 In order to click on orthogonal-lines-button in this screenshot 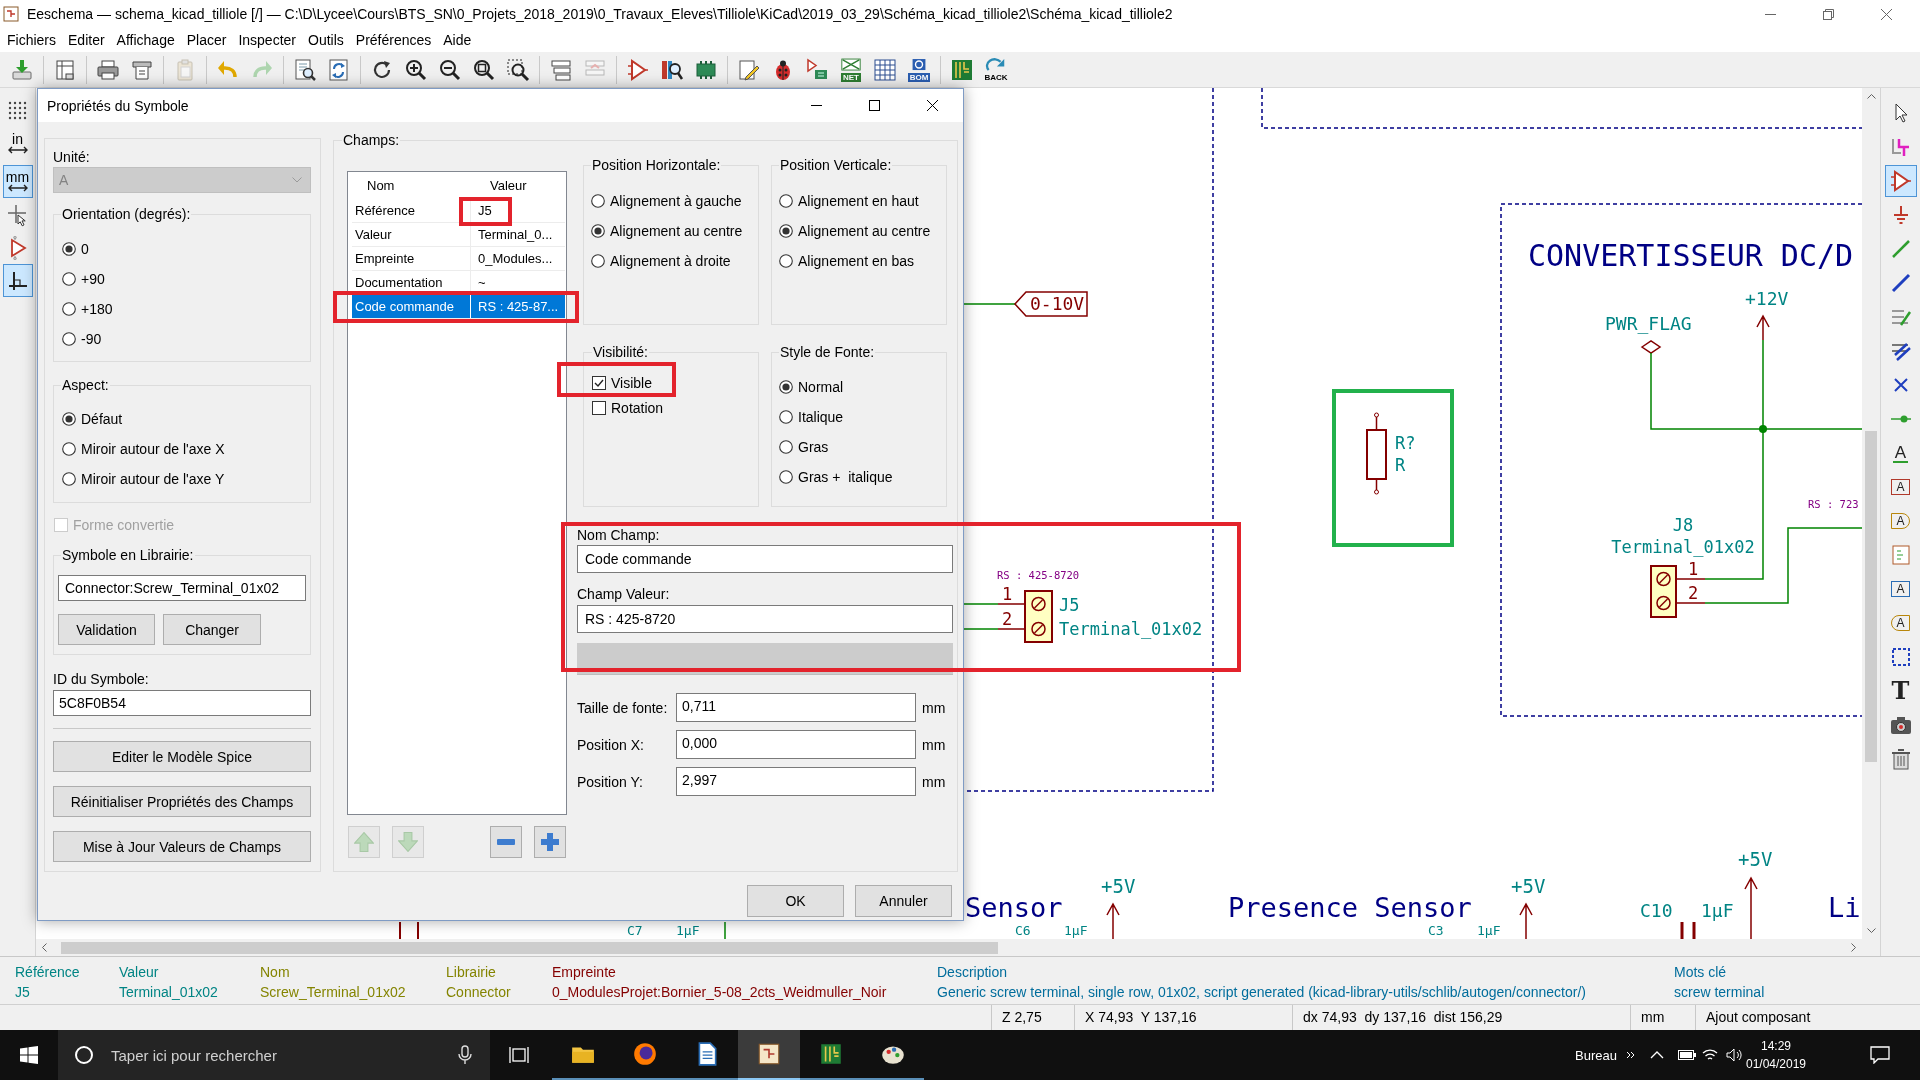, I will do `click(17, 280)`.